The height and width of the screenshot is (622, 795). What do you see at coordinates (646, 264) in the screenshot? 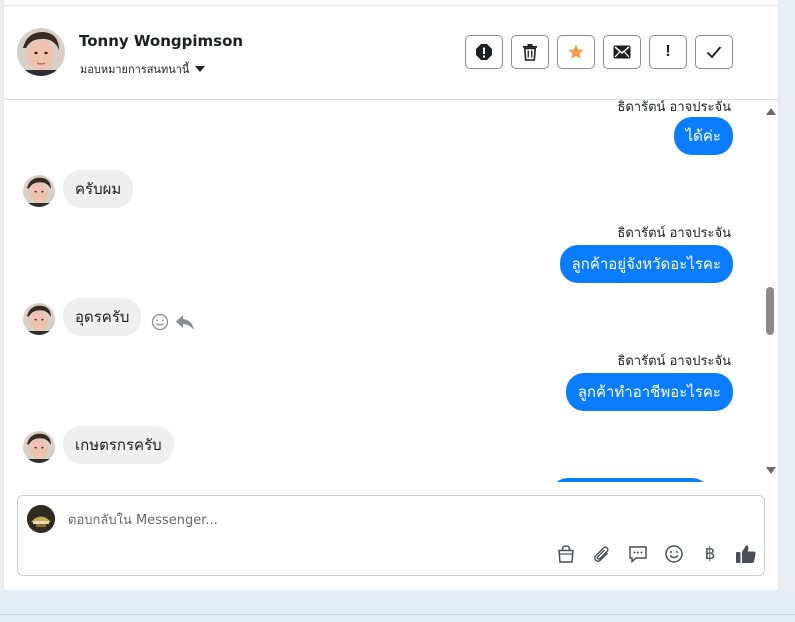
I see `outgoing-message: ลูกค้าอยู่จังหวัดอะไรคะ` at bounding box center [646, 264].